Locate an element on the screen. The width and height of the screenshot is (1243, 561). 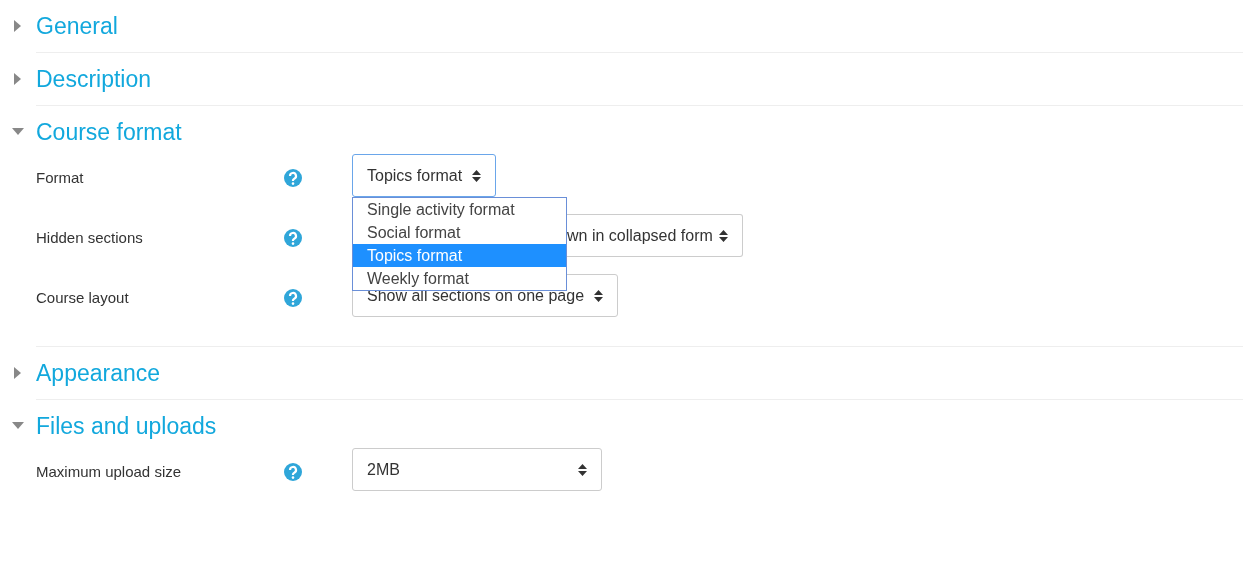
dropdown-option: Social format is located at coordinates (459, 232).